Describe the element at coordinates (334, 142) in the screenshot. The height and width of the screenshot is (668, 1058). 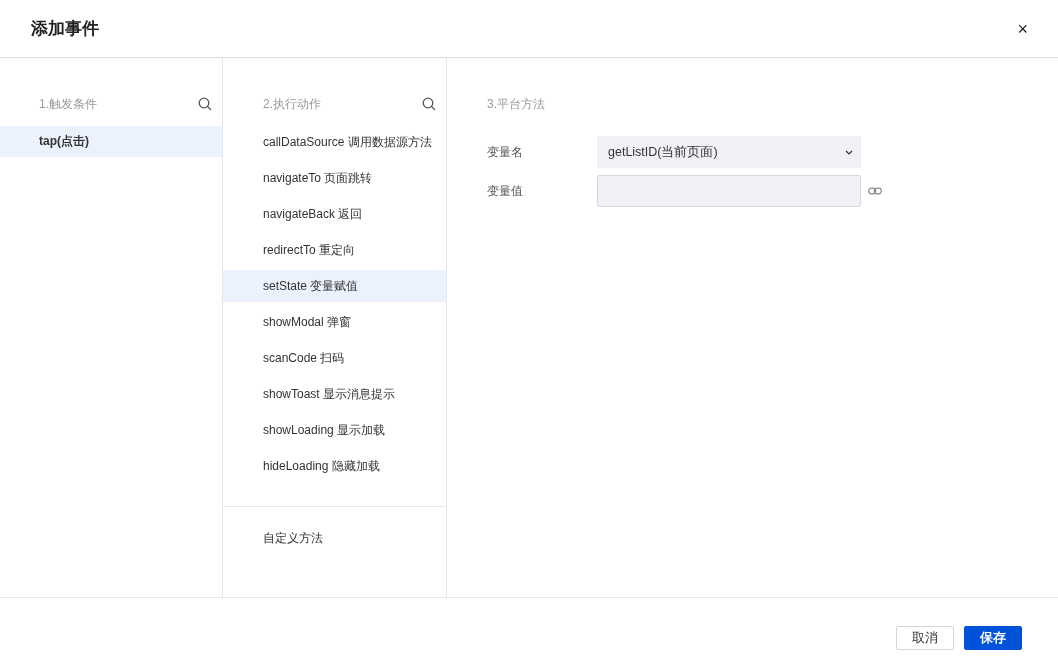
I see `list-item: callDataSource 调用数据源方法` at that location.